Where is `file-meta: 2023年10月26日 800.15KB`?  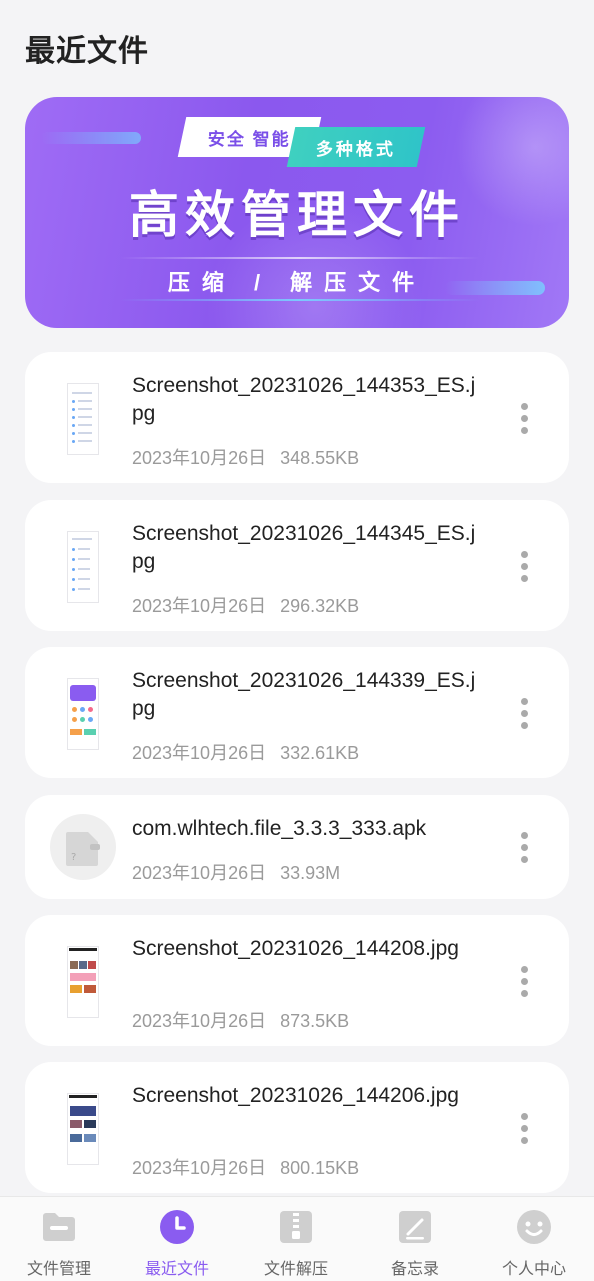 file-meta: 2023年10月26日 800.15KB is located at coordinates (245, 1167).